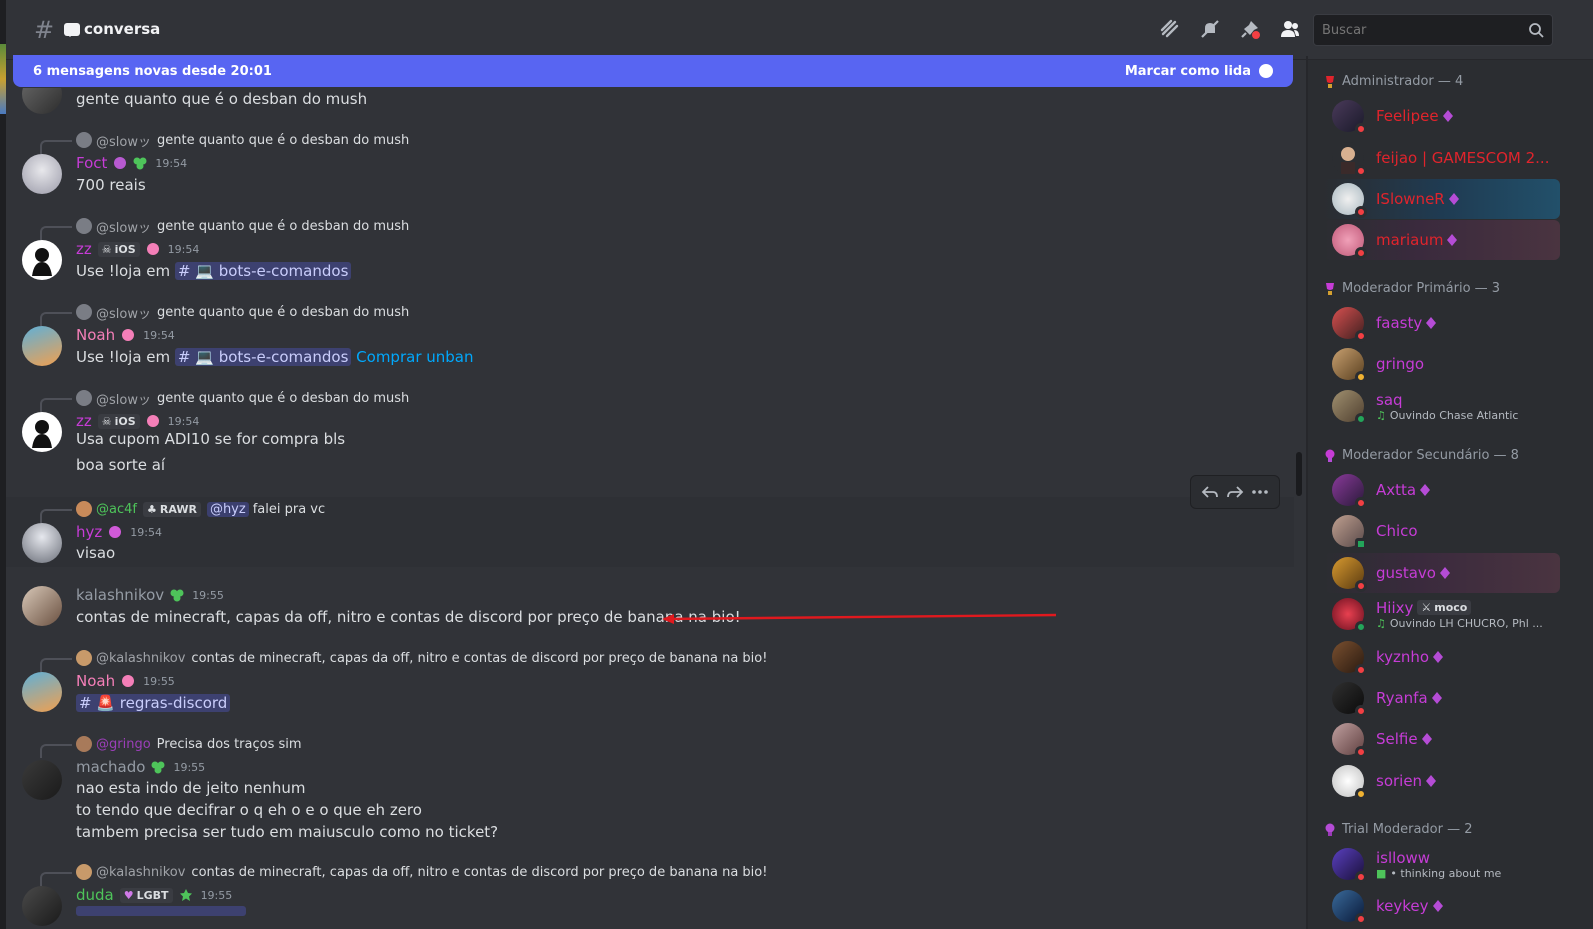  Describe the element at coordinates (1290, 29) in the screenshot. I see `member-list-icon` at that location.